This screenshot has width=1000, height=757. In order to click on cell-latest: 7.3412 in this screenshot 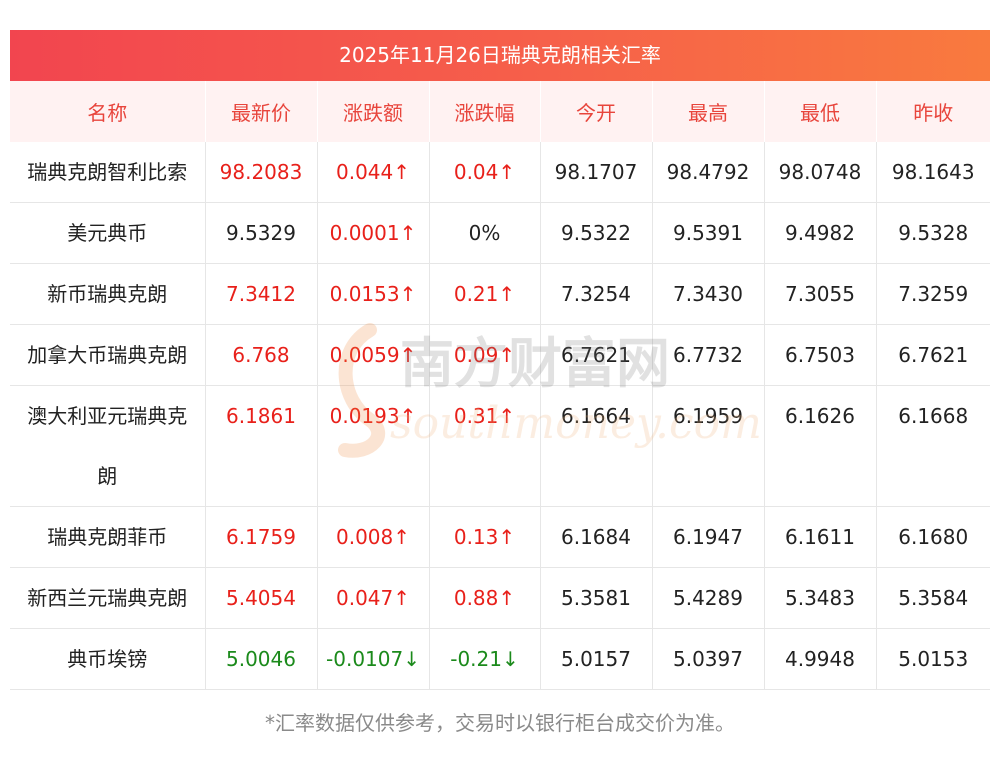, I will do `click(261, 294)`.